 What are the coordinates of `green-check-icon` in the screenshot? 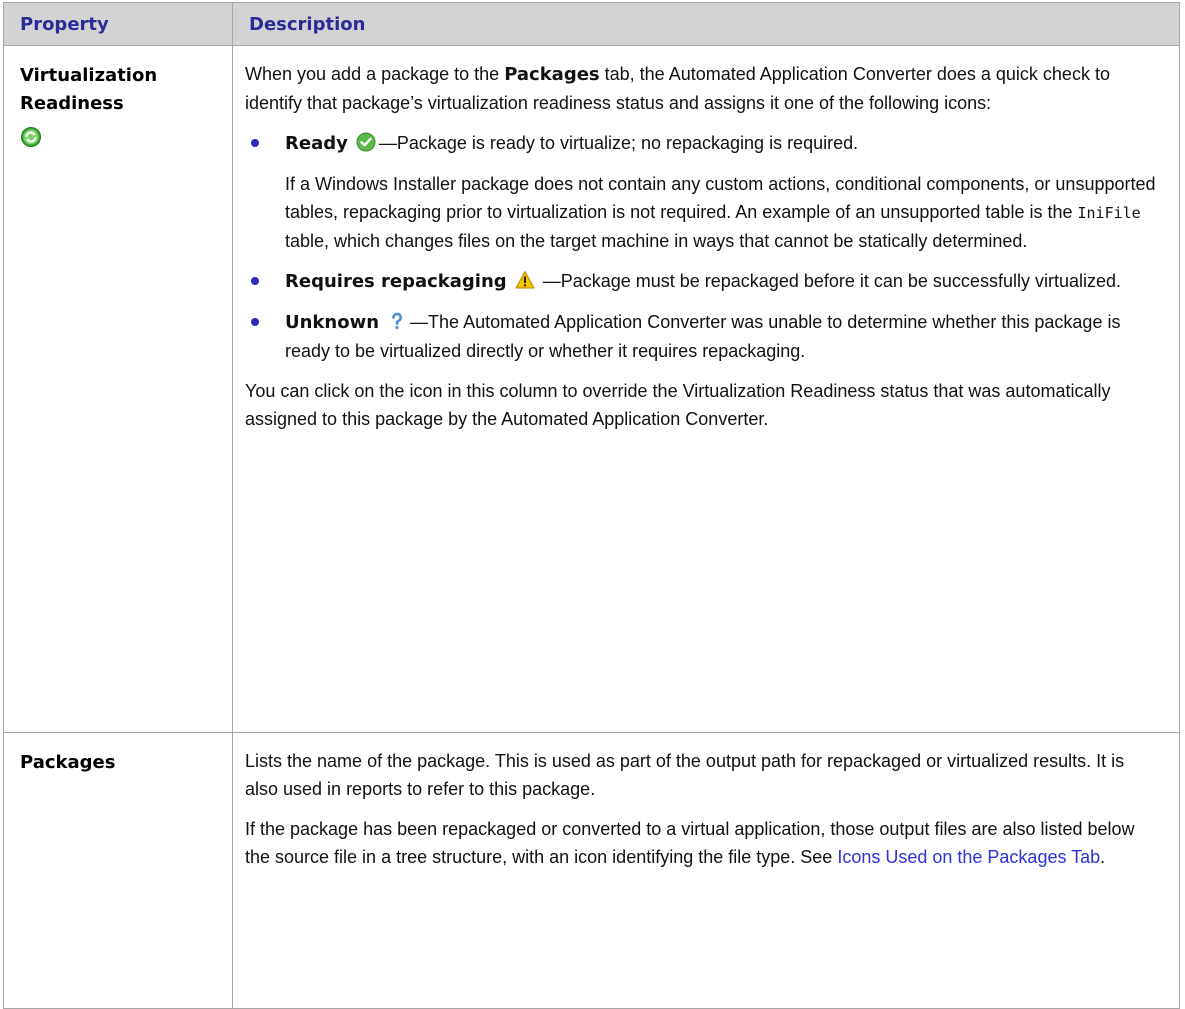 It's located at (366, 142).